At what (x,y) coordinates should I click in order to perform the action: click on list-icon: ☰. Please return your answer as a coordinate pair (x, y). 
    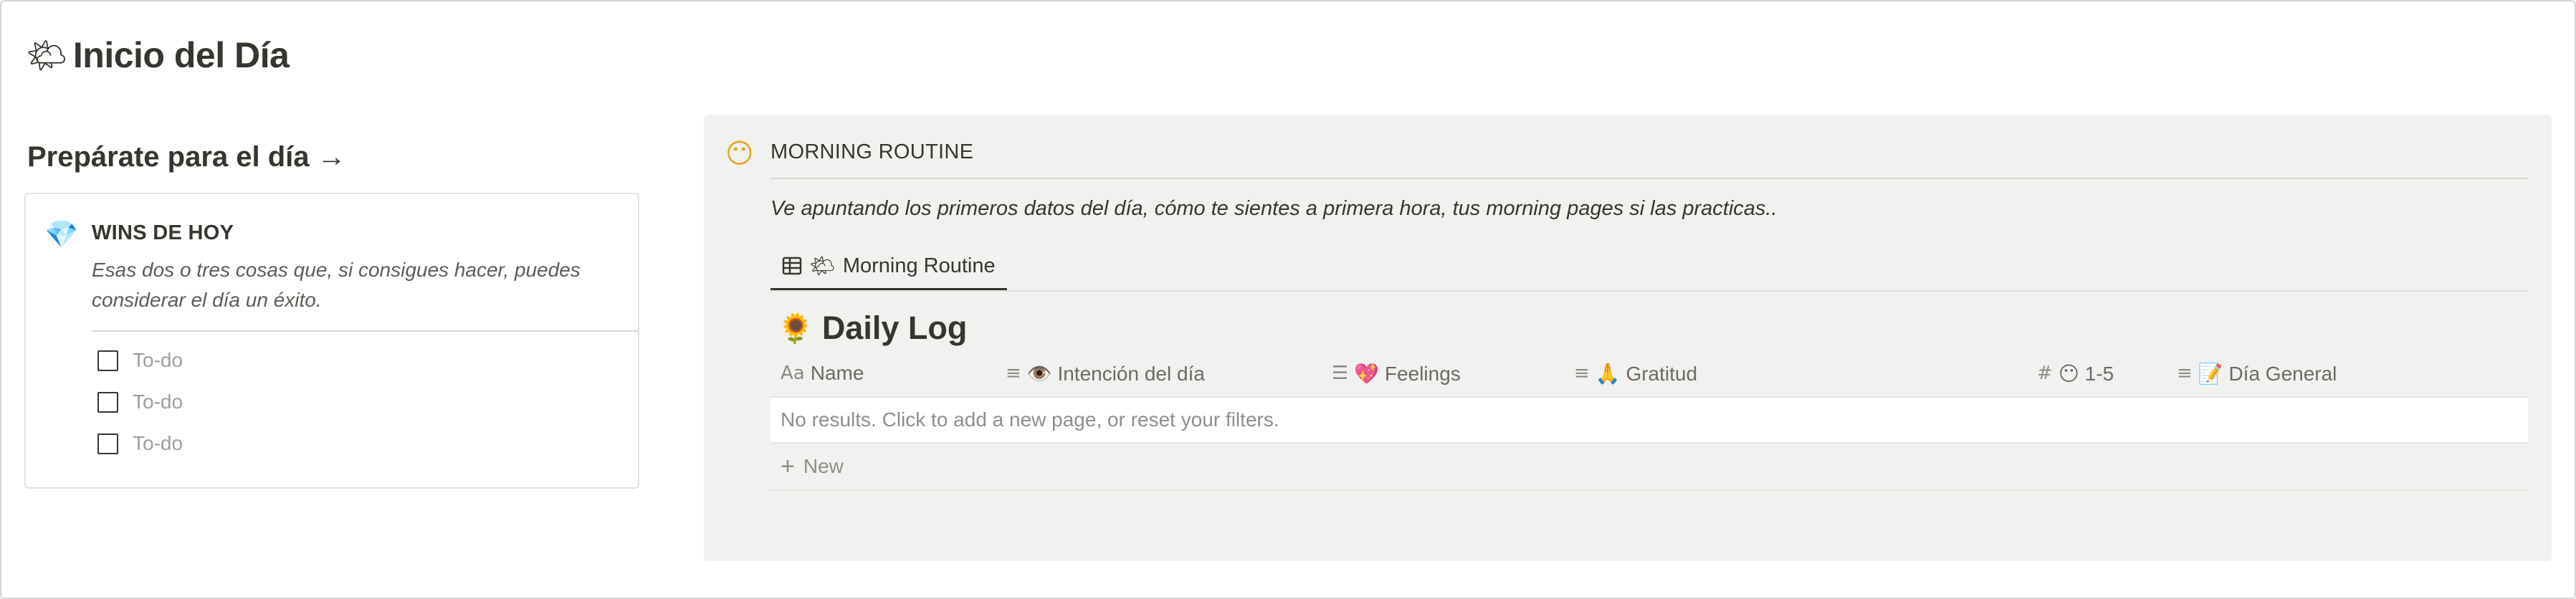
    Looking at the image, I should click on (1340, 373).